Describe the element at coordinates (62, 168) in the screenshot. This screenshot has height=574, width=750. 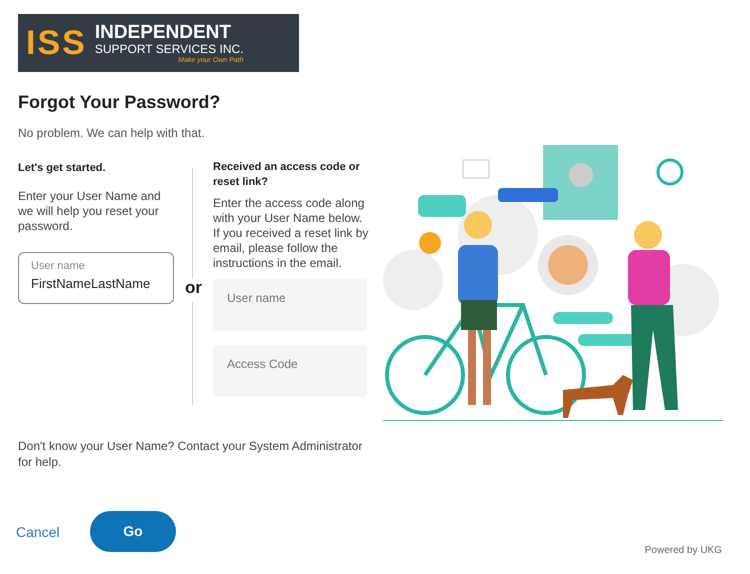
I see `section-heading: Let's get started.` at that location.